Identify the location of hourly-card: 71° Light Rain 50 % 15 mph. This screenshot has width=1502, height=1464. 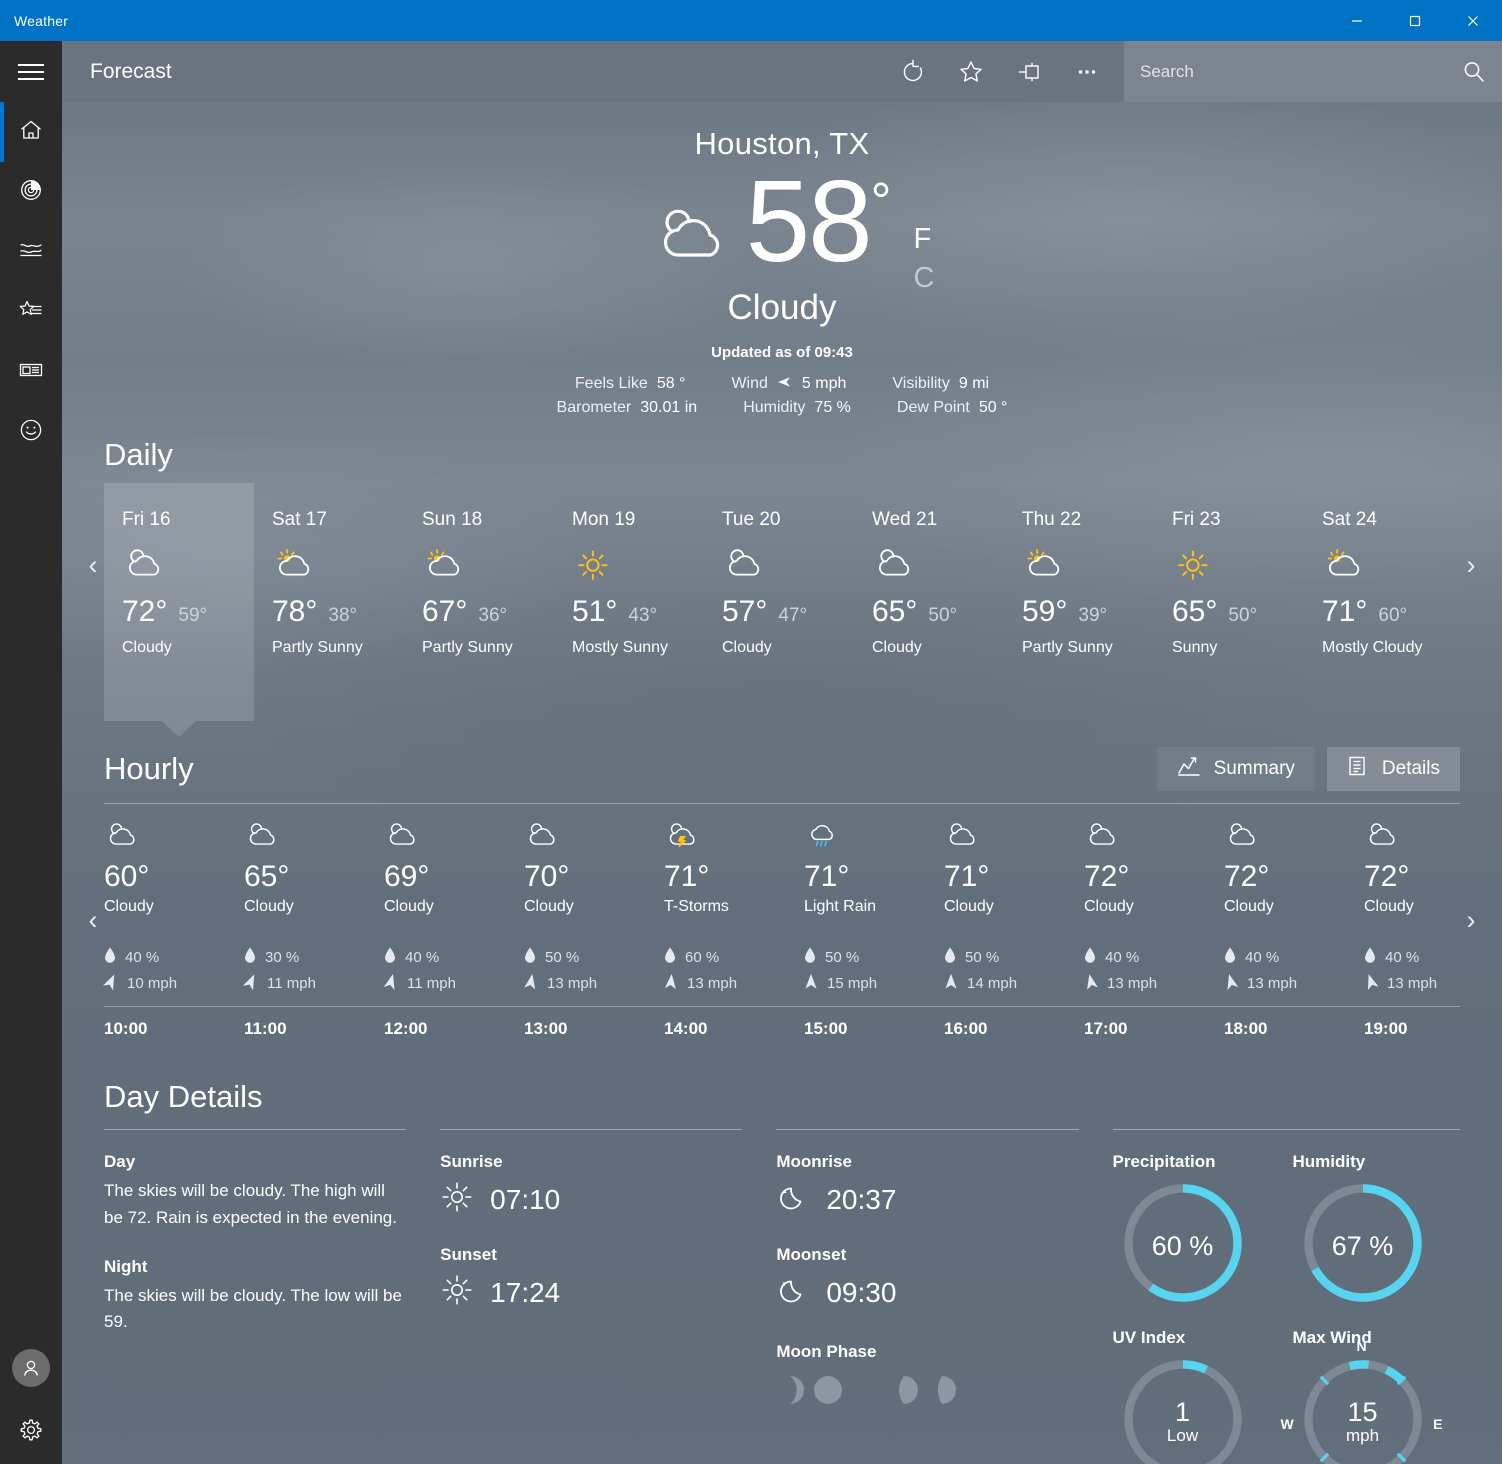
(874, 900).